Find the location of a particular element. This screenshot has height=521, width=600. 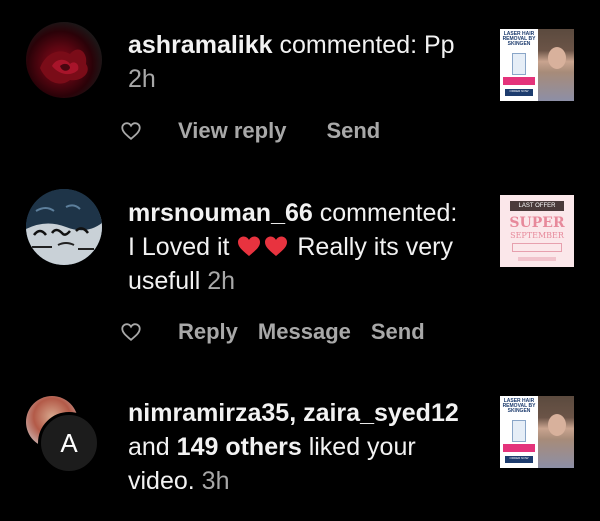

view-reply-button: View reply is located at coordinates (232, 131).